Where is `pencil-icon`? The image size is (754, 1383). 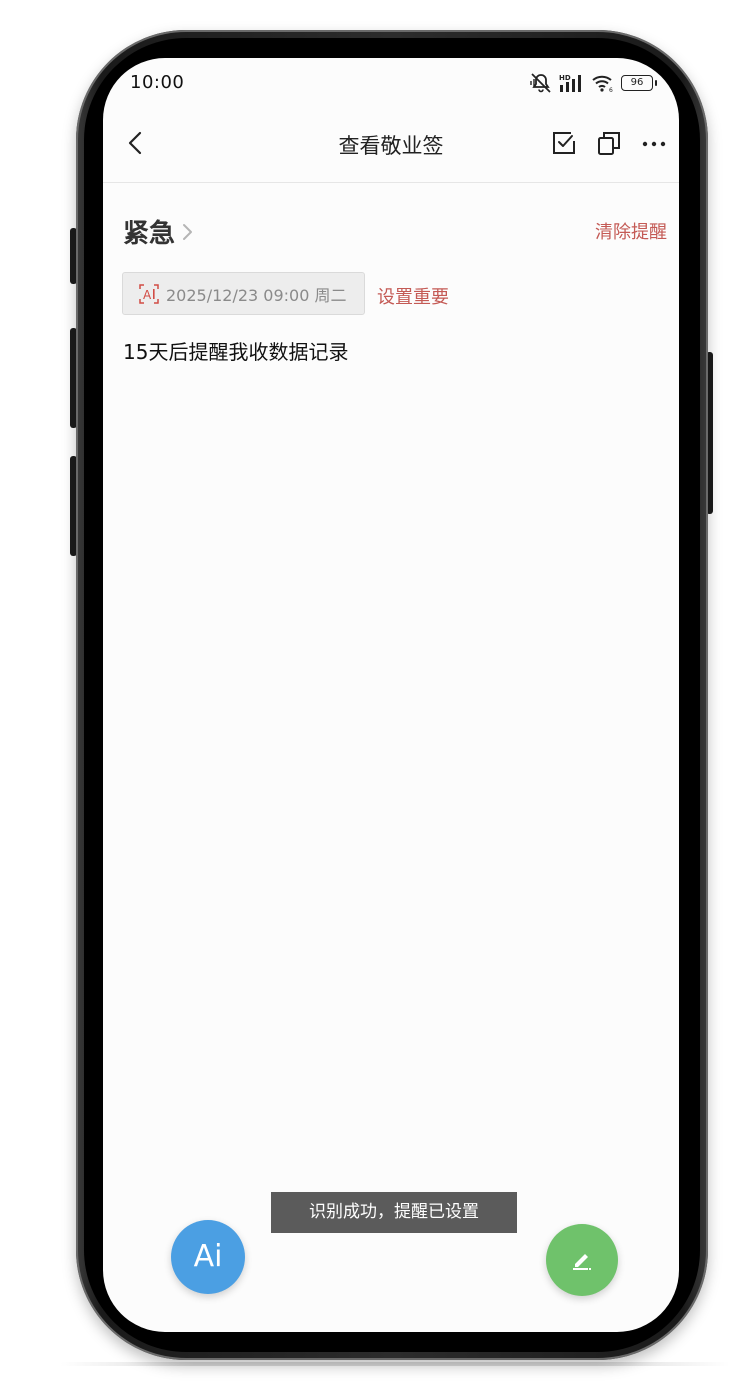
pencil-icon is located at coordinates (582, 1262).